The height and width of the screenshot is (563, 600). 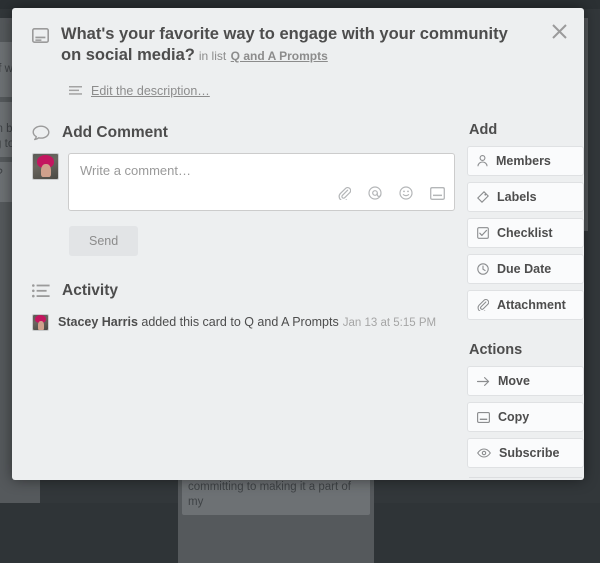 I want to click on activity-title: Activity, so click(x=90, y=291).